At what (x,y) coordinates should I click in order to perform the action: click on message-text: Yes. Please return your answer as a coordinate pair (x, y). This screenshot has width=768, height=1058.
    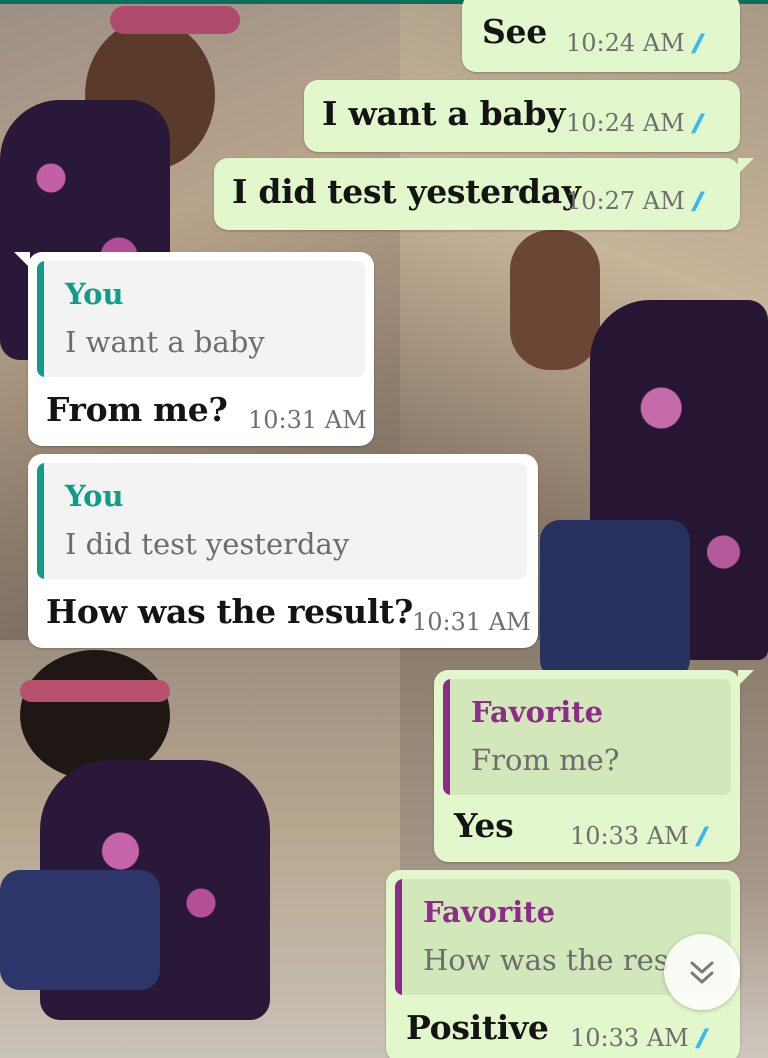
    Looking at the image, I should click on (484, 825).